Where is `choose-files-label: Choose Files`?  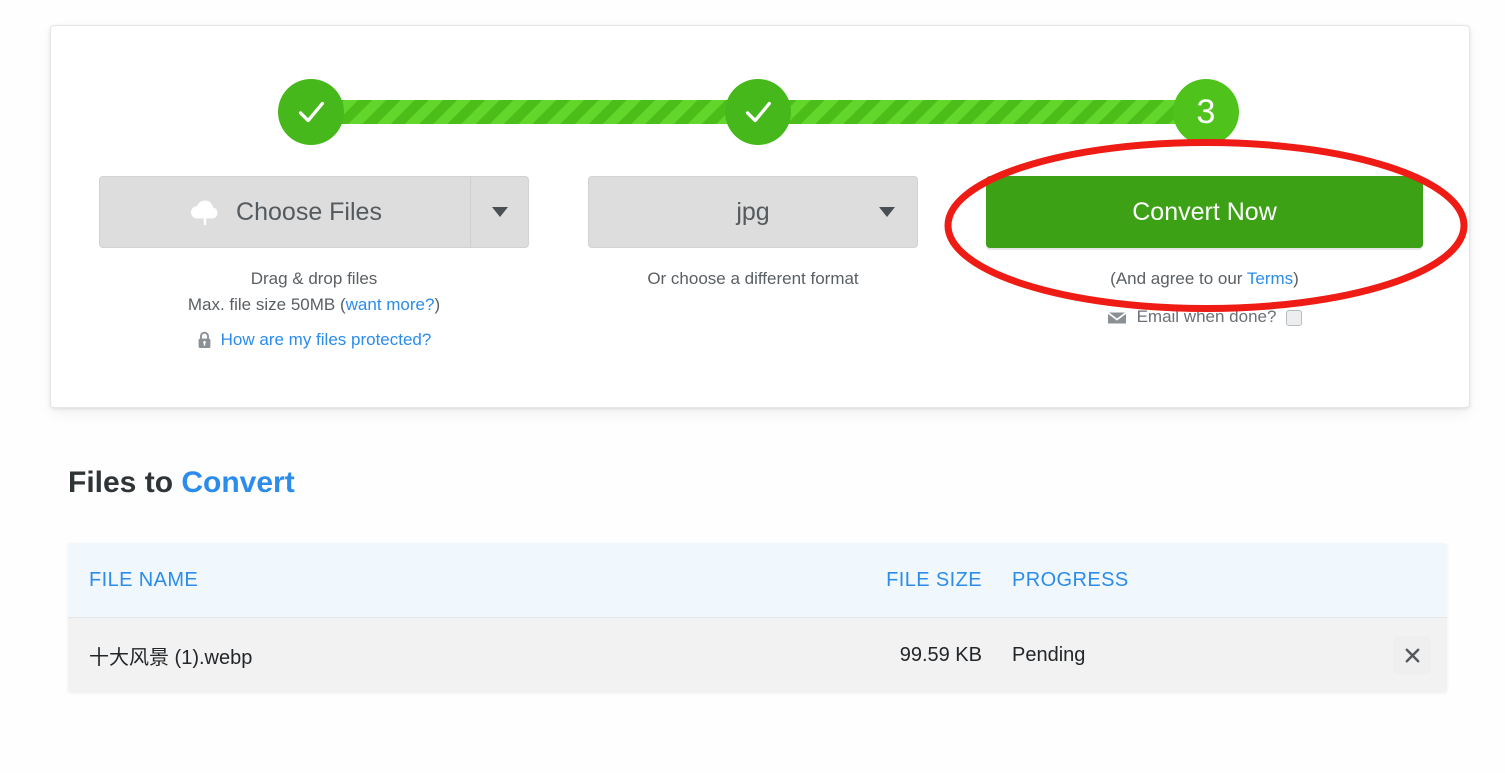 choose-files-label: Choose Files is located at coordinates (309, 211).